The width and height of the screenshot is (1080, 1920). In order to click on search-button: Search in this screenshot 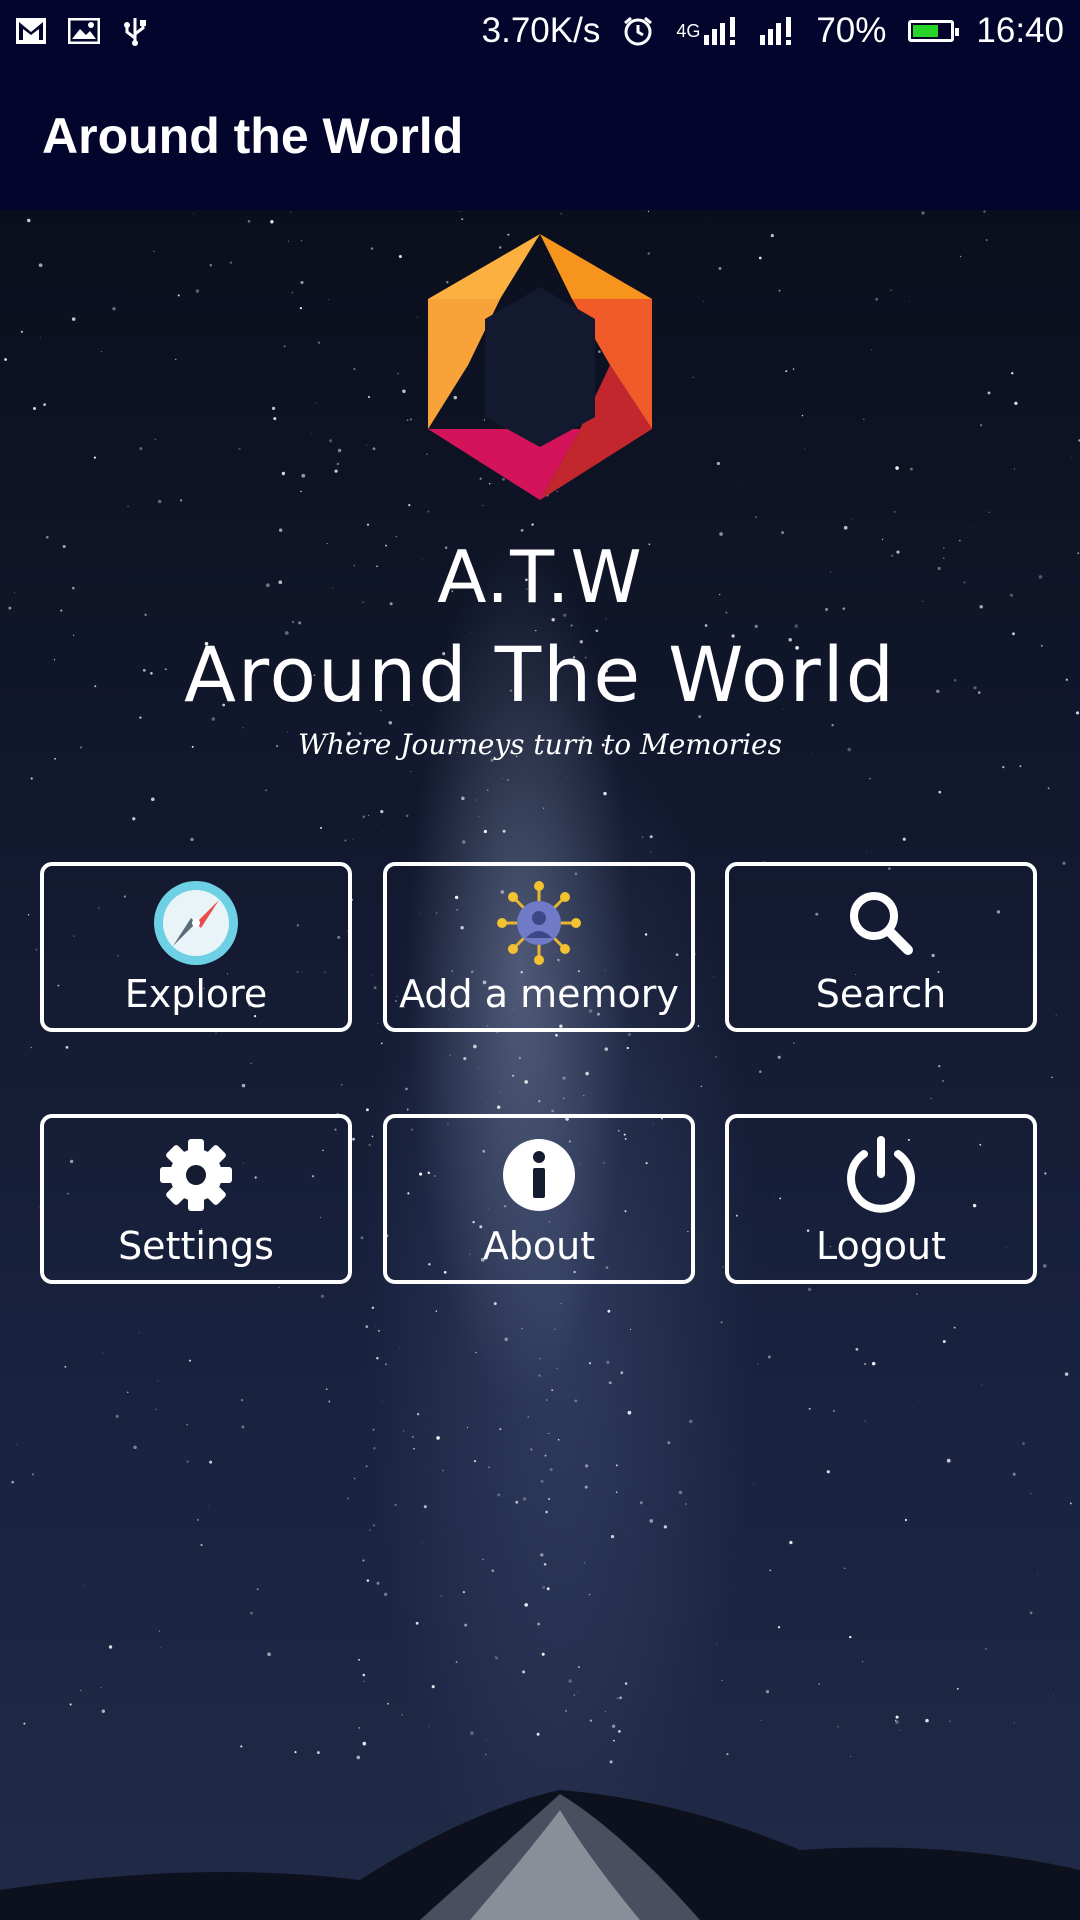, I will do `click(881, 947)`.